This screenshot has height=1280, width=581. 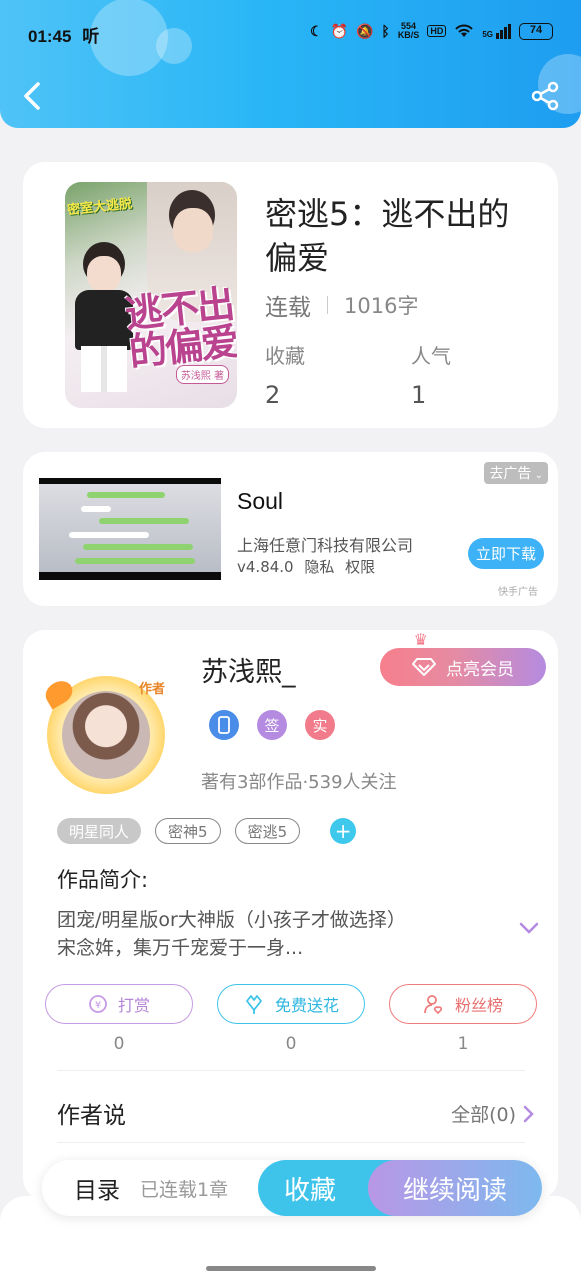 What do you see at coordinates (267, 831) in the screenshot?
I see `tag-item: 密逃5` at bounding box center [267, 831].